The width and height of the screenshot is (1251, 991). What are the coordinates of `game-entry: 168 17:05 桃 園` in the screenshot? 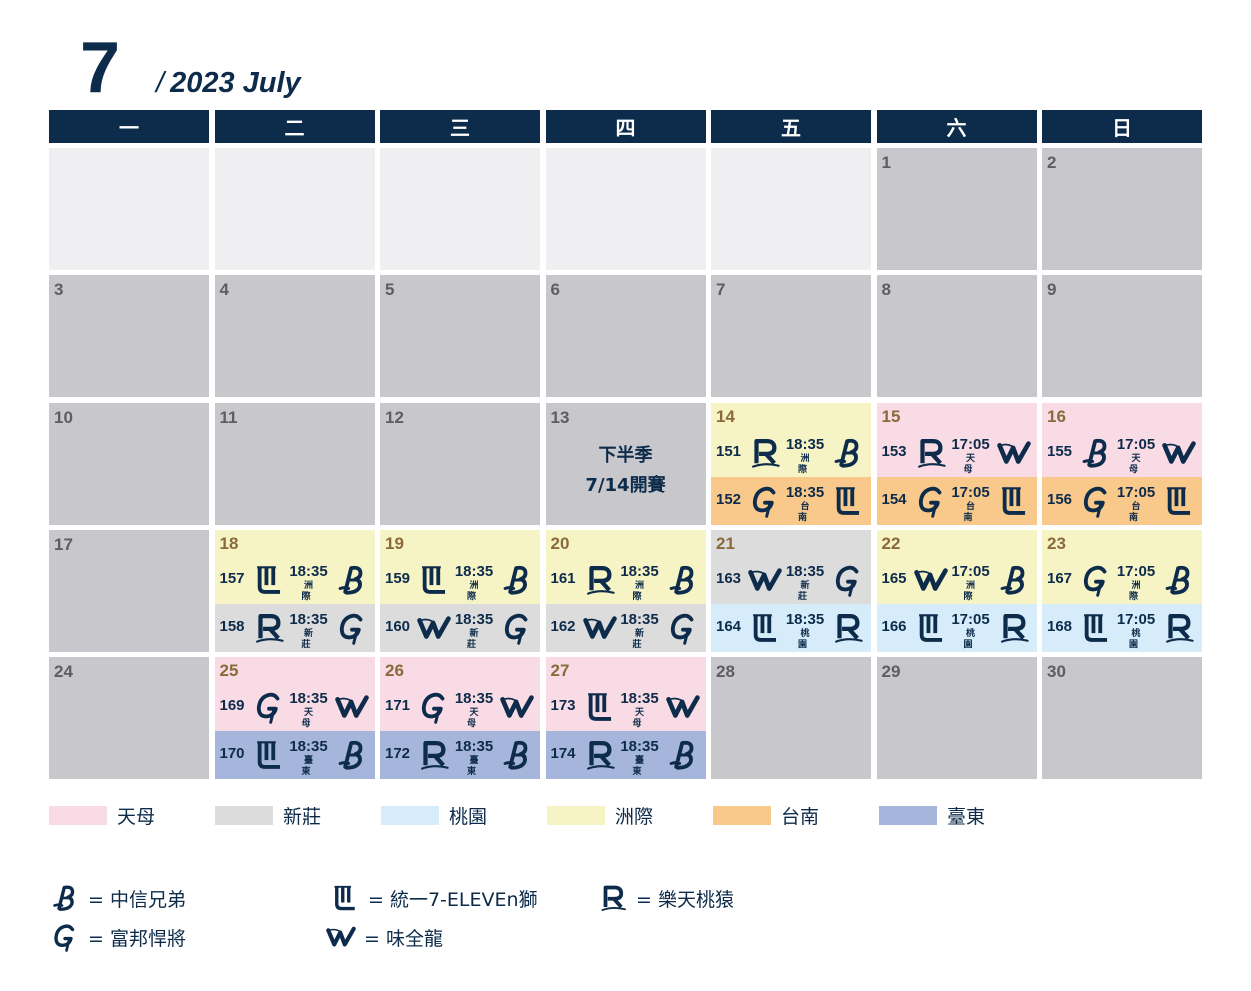 It's located at (1122, 627).